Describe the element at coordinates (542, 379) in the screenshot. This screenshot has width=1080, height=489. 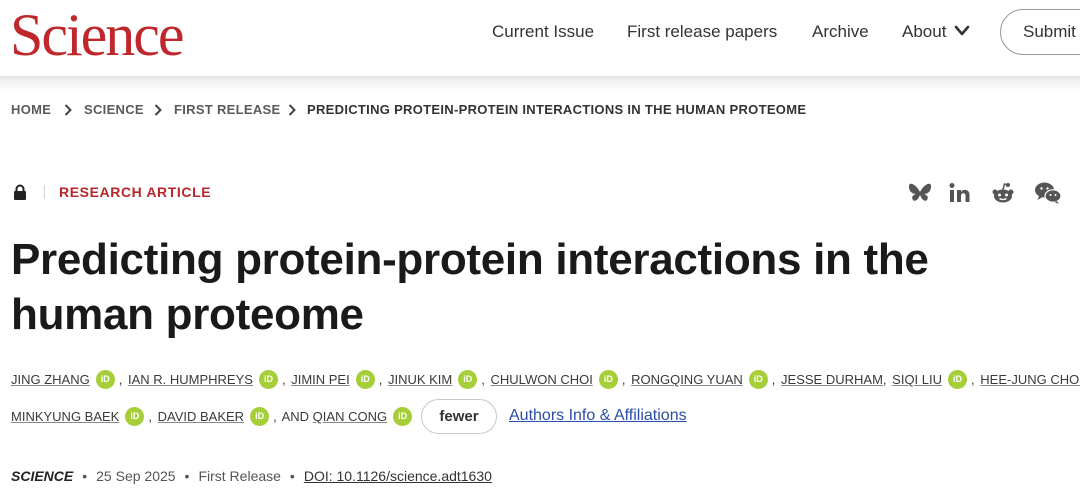
I see `author-link: CHULWON CHOI` at that location.